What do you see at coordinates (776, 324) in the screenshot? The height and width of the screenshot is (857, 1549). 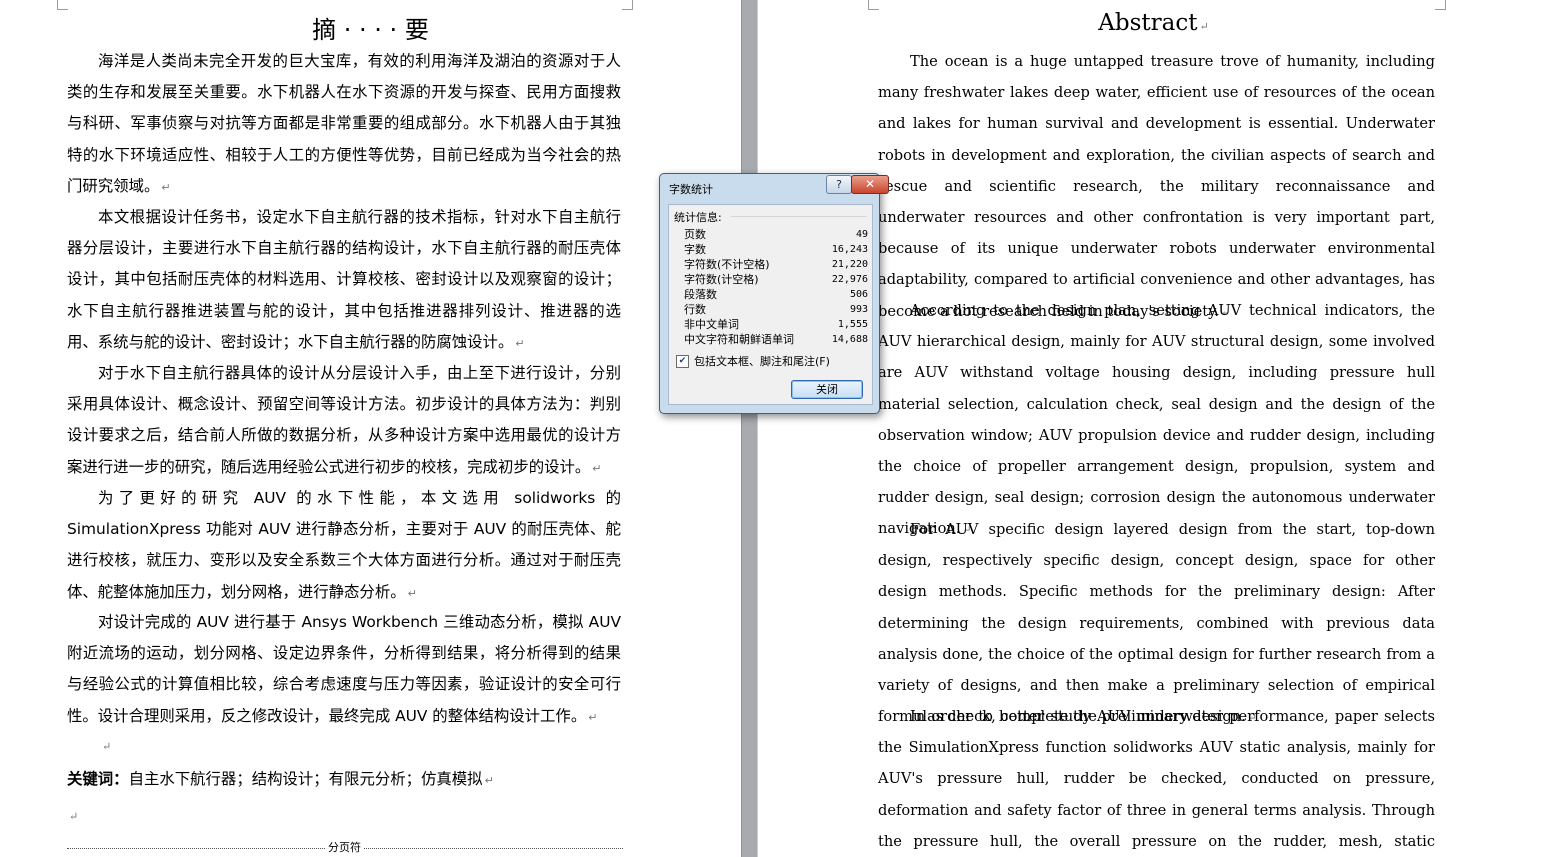 I see `stat-row: 非中文单词 1,555` at bounding box center [776, 324].